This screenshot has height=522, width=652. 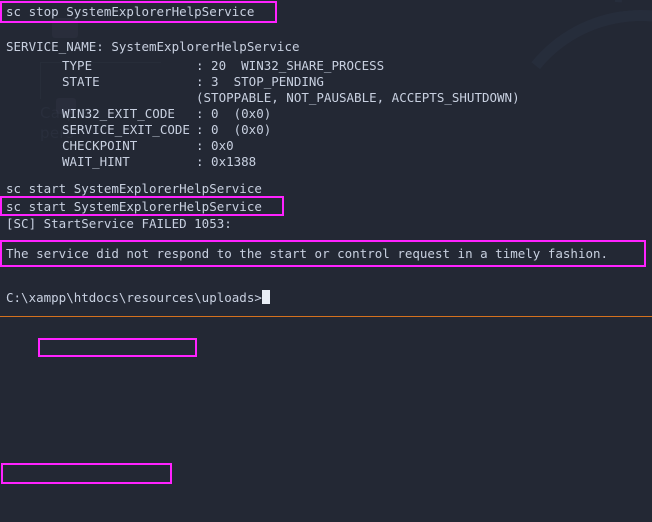 I want to click on field-label-checkpoint: CHECKPOINT, so click(x=100, y=145).